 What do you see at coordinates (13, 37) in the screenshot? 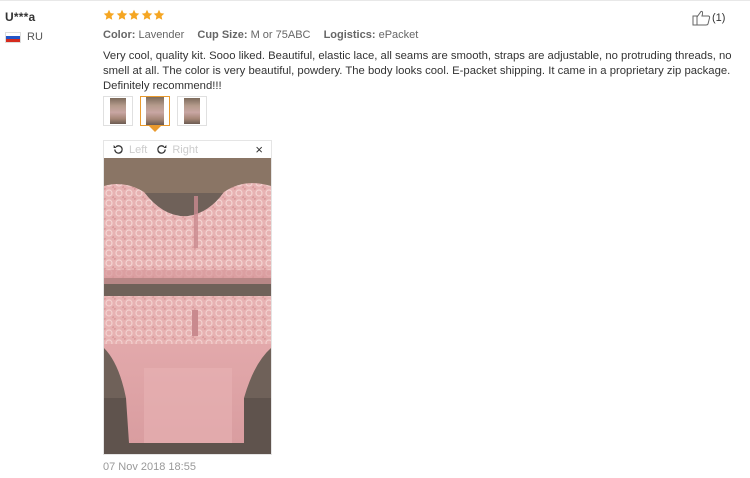
I see `russia-flag-icon` at bounding box center [13, 37].